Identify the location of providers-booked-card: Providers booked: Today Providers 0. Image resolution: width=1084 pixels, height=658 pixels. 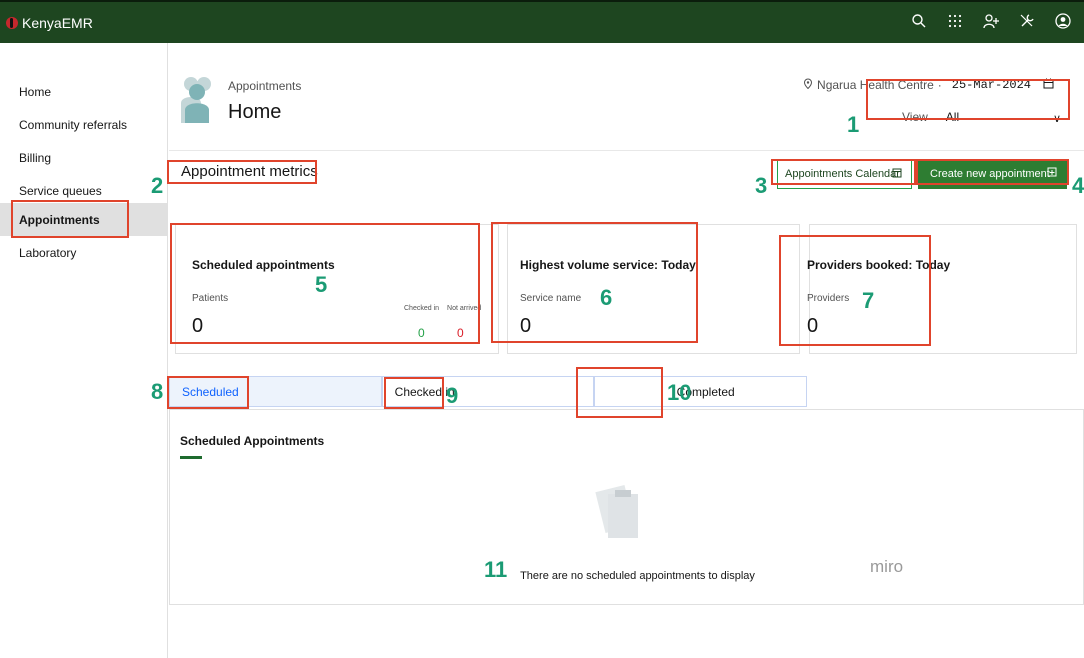
(942, 289).